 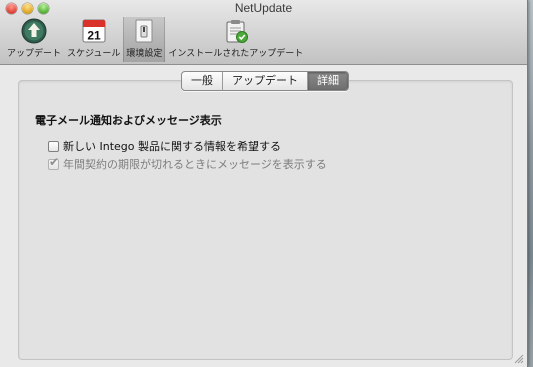 I want to click on tab-general: 一般, so click(x=202, y=81).